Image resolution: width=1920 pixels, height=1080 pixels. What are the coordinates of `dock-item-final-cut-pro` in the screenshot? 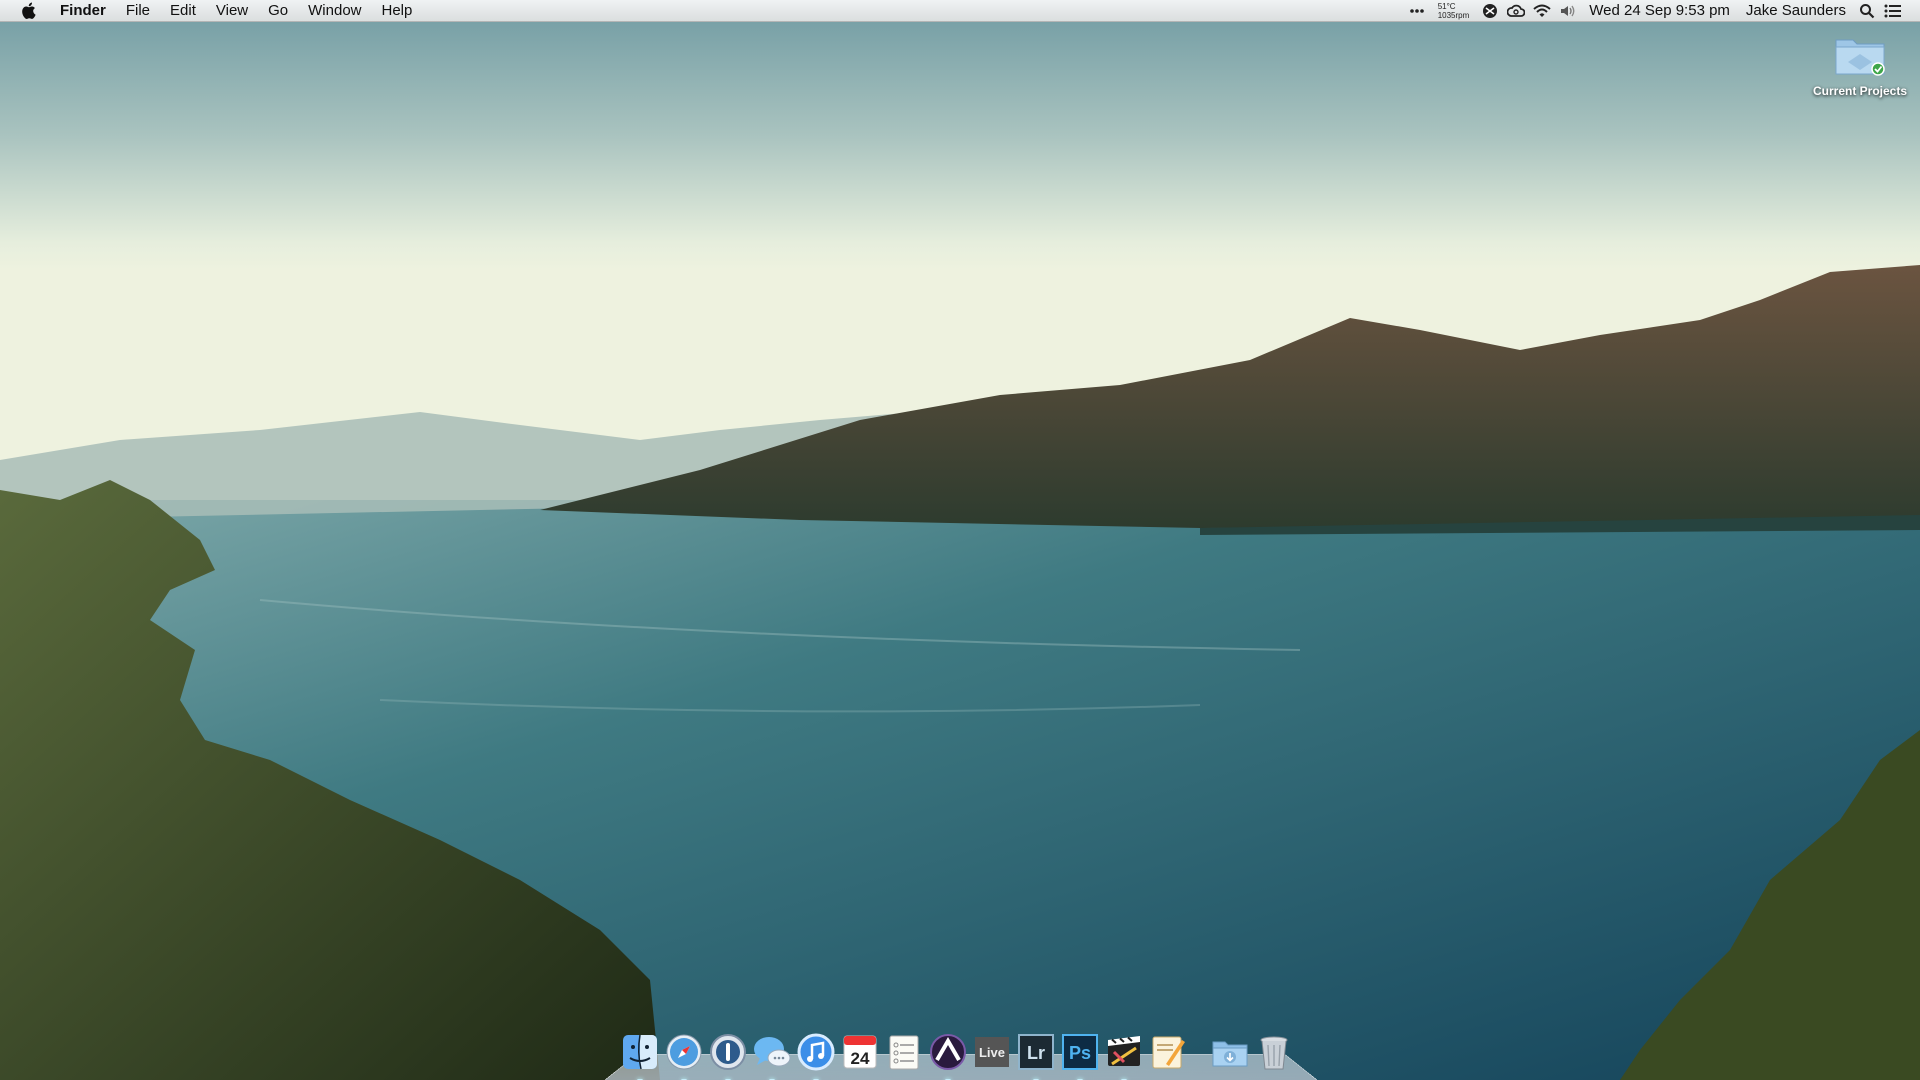 It's located at (1124, 1055).